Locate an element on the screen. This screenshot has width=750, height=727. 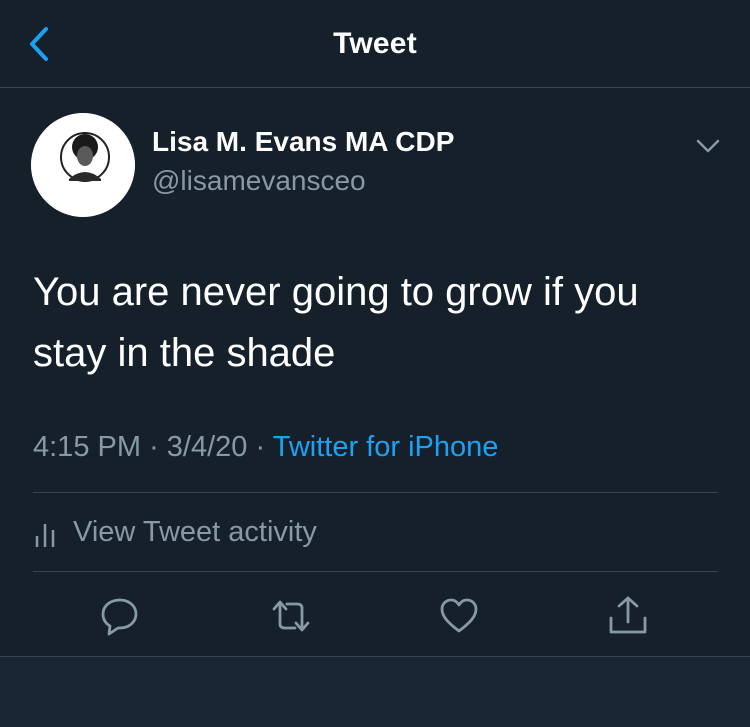
bar-chart-icon is located at coordinates (45, 535).